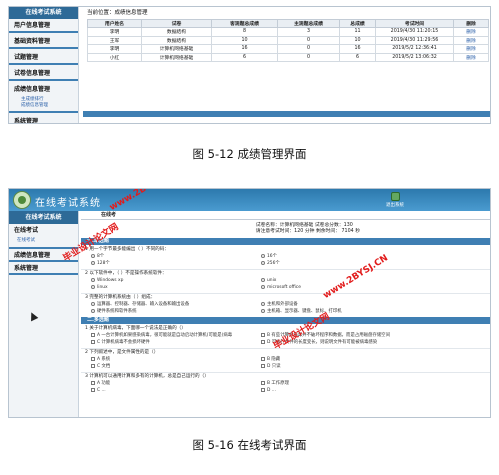  What do you see at coordinates (272, 280) in the screenshot?
I see `option-label: unix` at bounding box center [272, 280].